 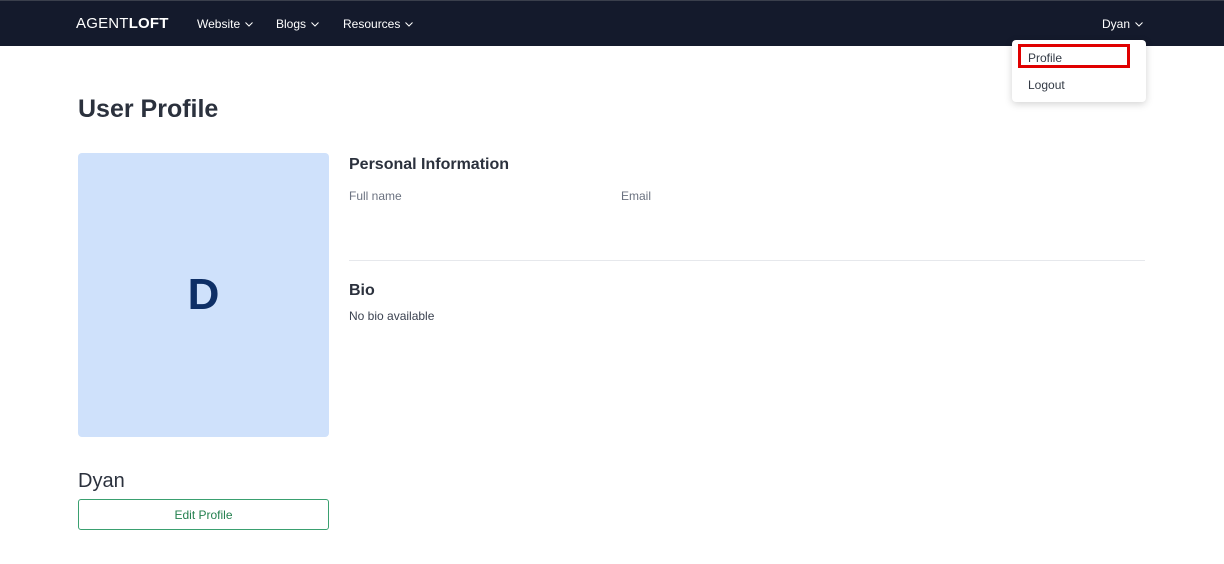 What do you see at coordinates (102, 23) in the screenshot?
I see `brand-logo-agent: AGENT` at bounding box center [102, 23].